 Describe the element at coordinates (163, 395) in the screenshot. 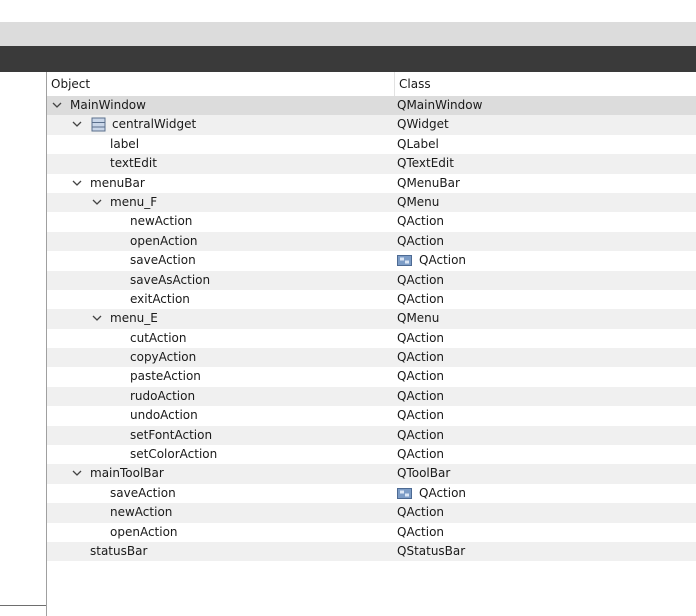

I see `object-name: rudoAction` at that location.